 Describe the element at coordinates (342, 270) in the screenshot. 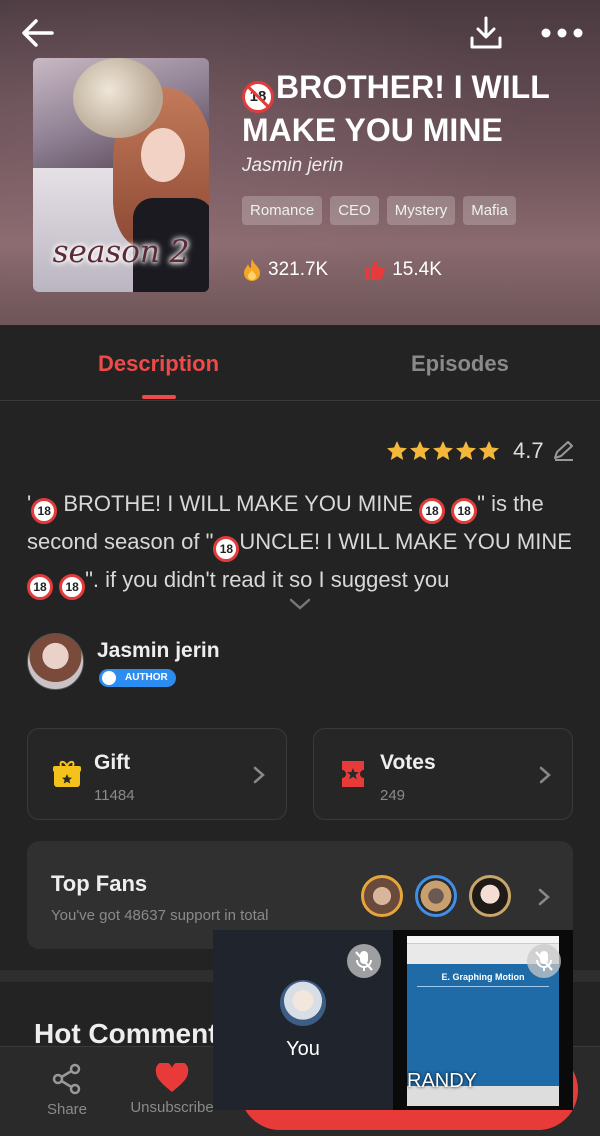

I see `book-stats: 321.7K 15.4K` at that location.